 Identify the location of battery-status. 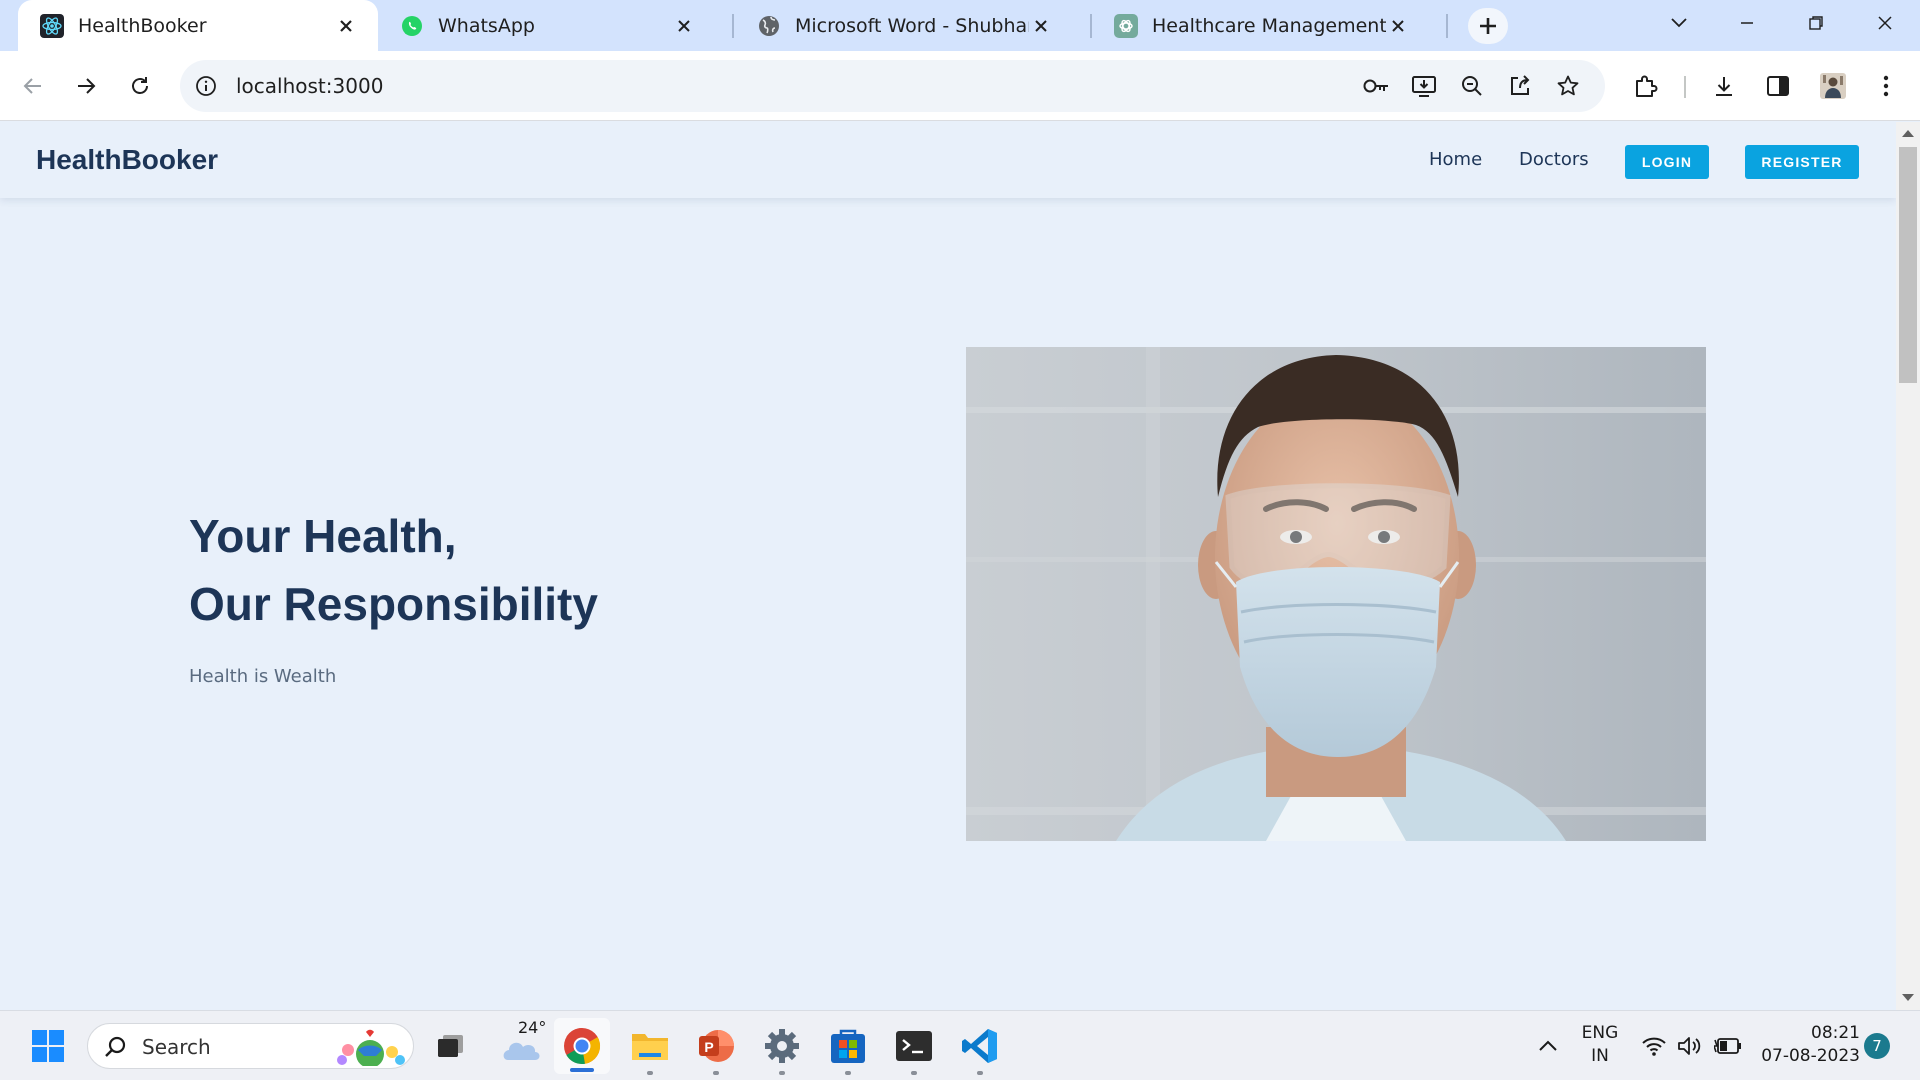
(1728, 1046).